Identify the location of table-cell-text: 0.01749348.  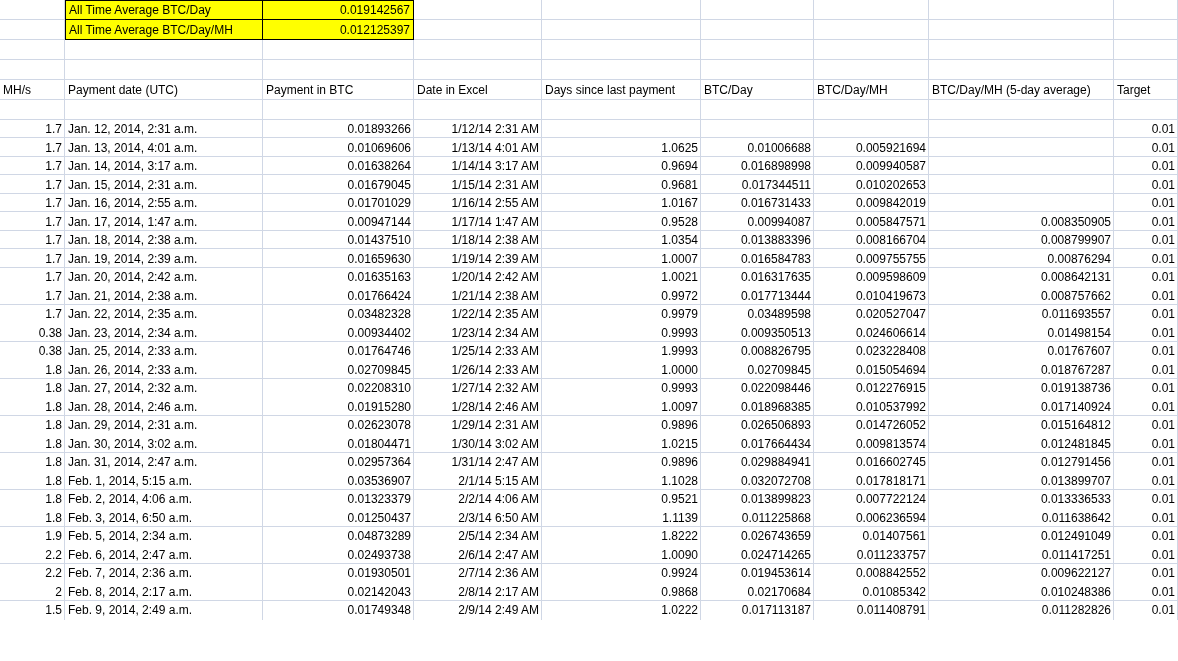
(379, 611).